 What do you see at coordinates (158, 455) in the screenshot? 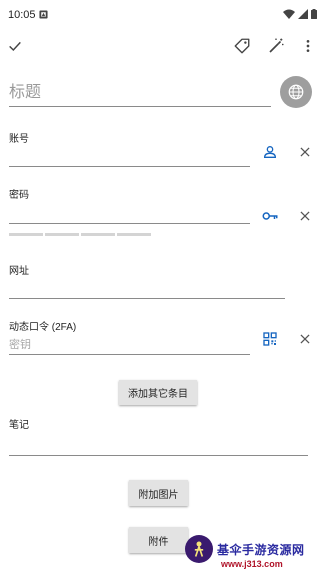
I see `notes-underline` at bounding box center [158, 455].